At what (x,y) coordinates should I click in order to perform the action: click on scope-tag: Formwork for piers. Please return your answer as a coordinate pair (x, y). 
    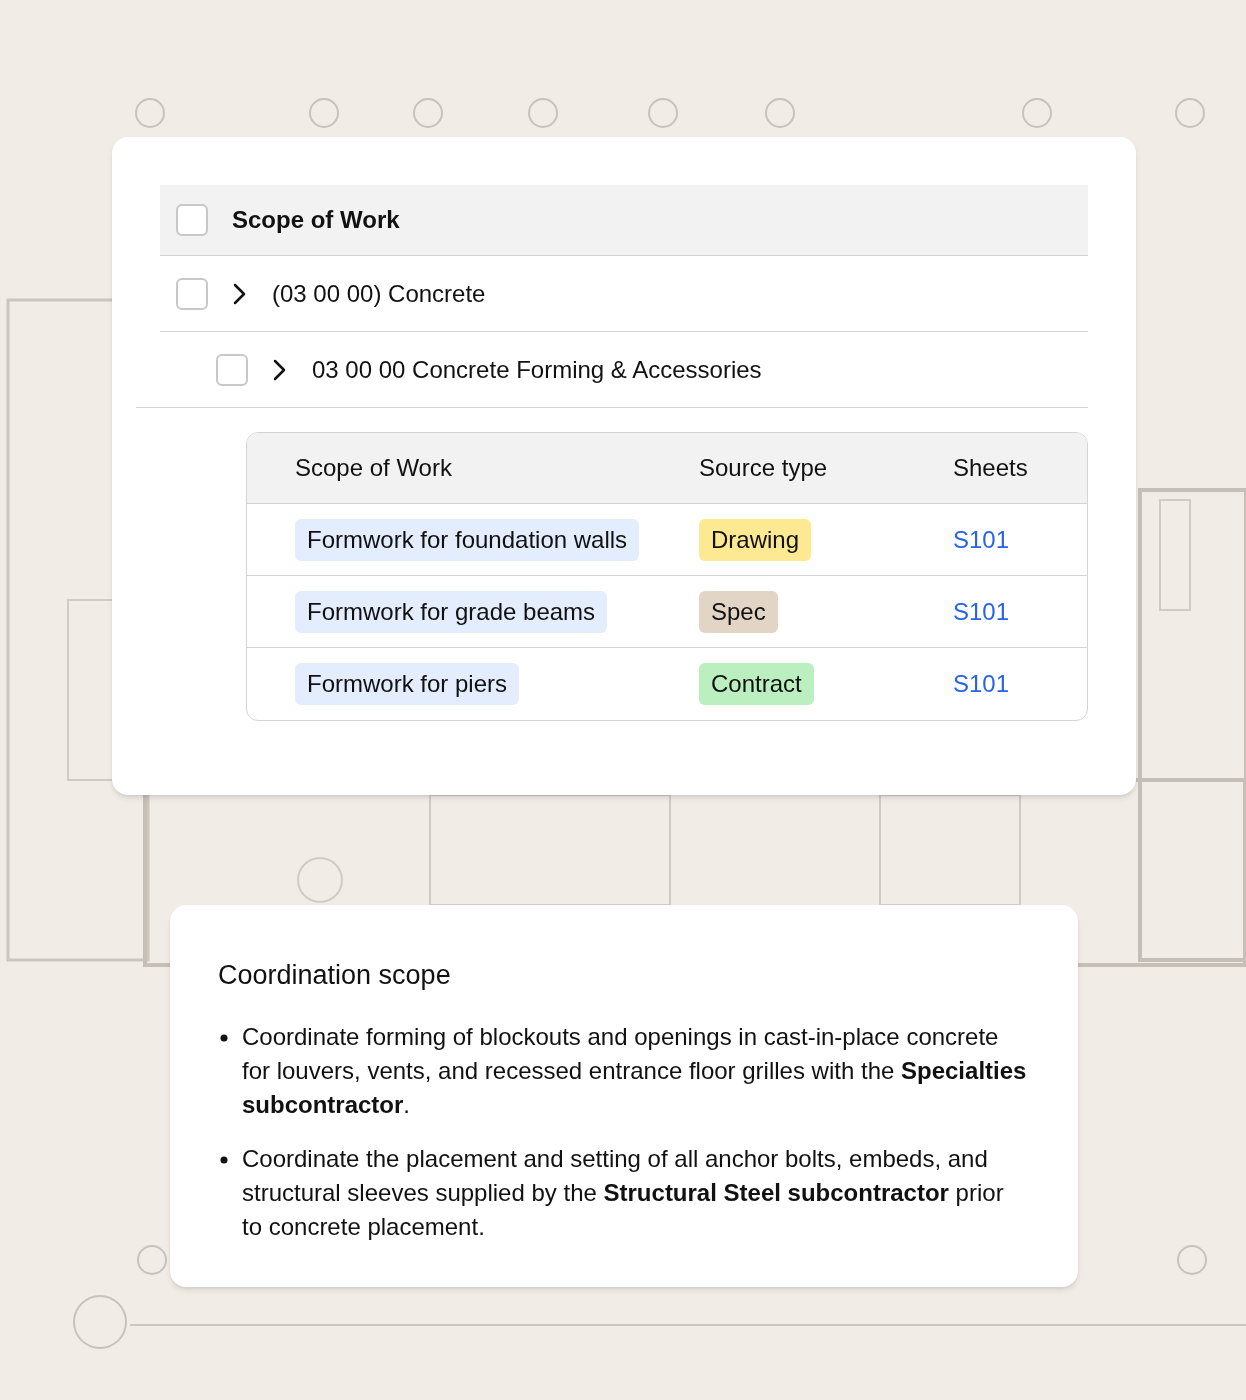
    Looking at the image, I should click on (407, 684).